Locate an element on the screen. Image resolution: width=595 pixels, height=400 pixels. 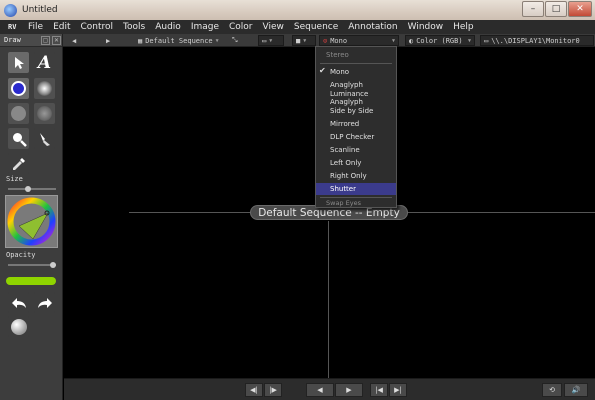
back-arrow-icon: ◀ is located at coordinates (74, 40).